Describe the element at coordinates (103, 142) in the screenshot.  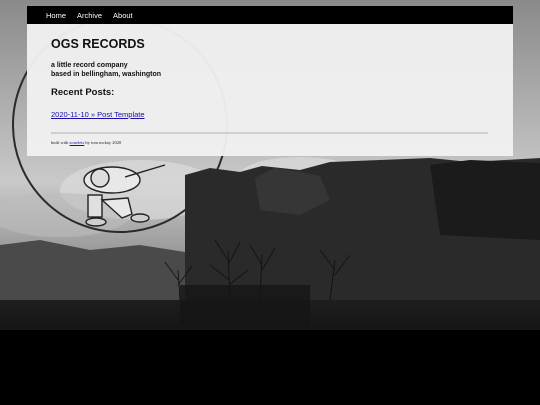
I see `footer-suffix: by tom mckay 2020` at that location.